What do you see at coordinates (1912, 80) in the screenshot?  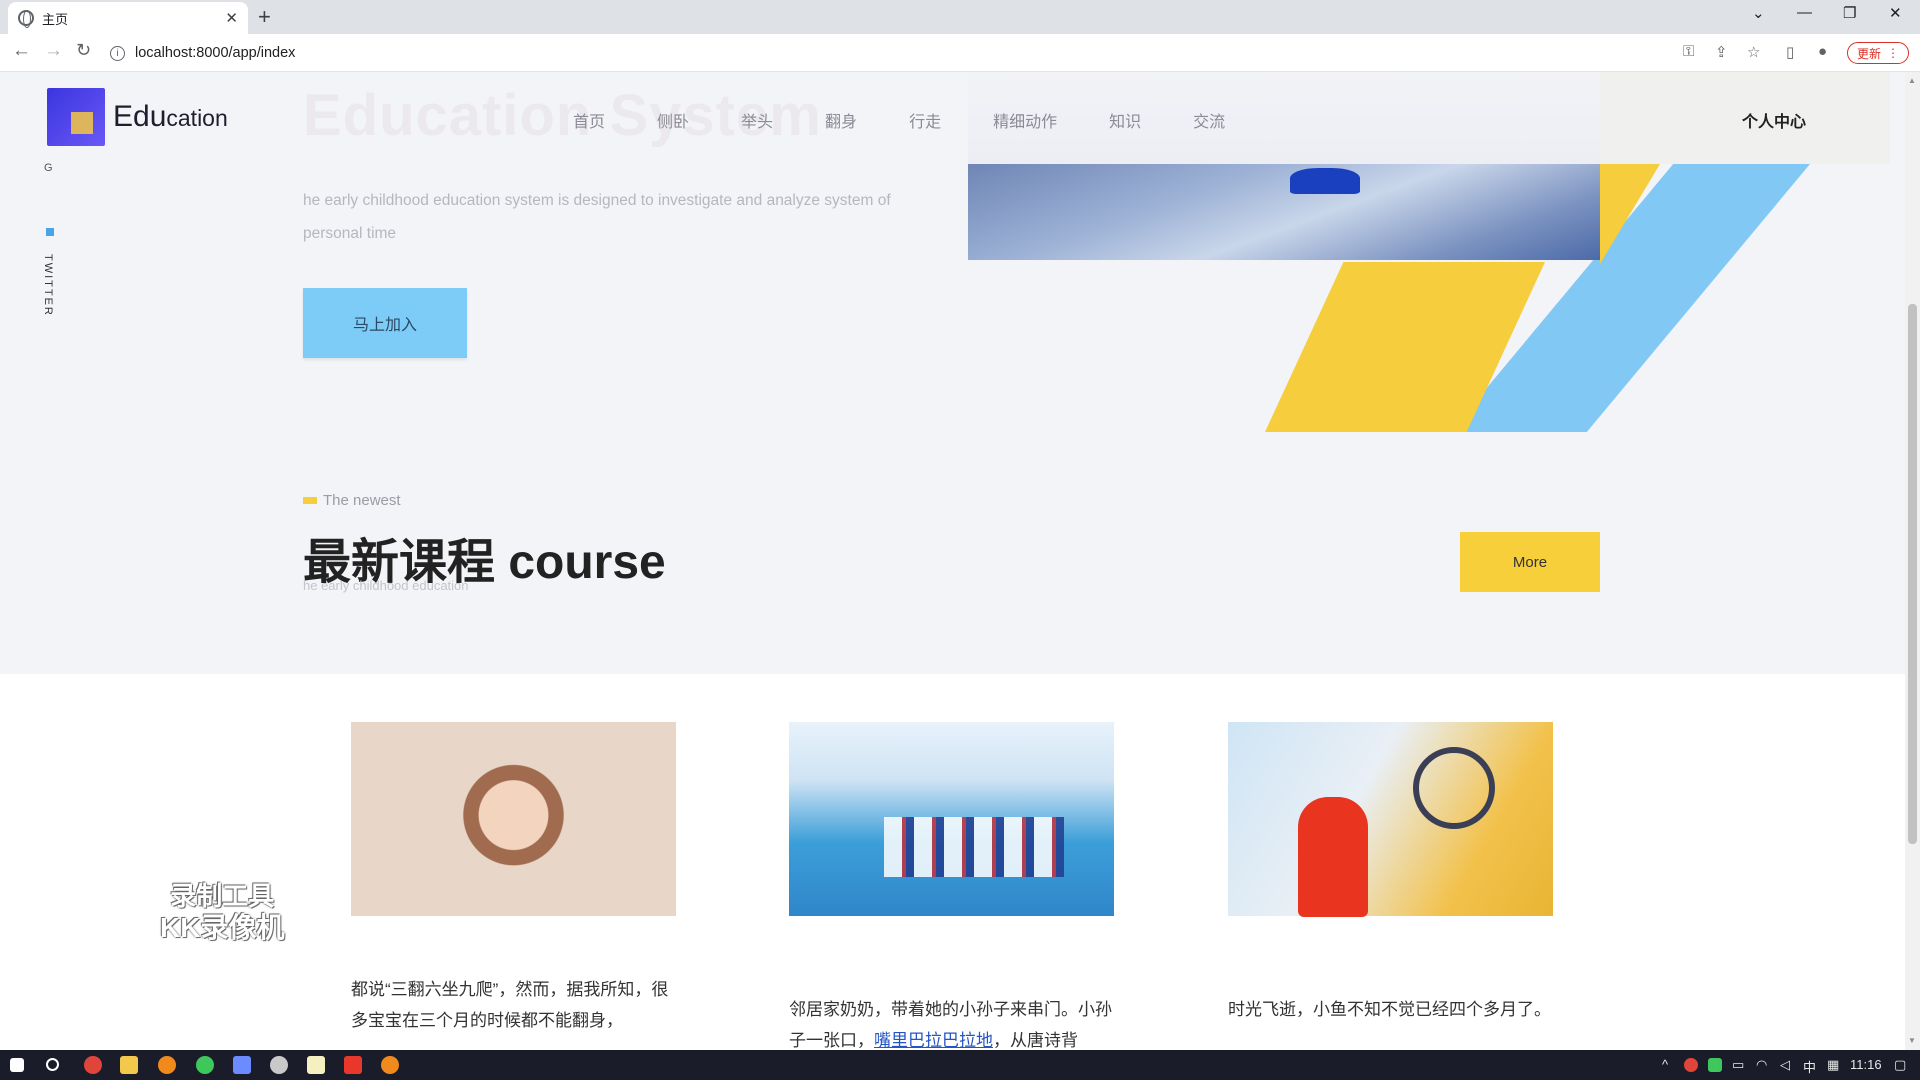 I see `scroll-up-icon: ▲` at bounding box center [1912, 80].